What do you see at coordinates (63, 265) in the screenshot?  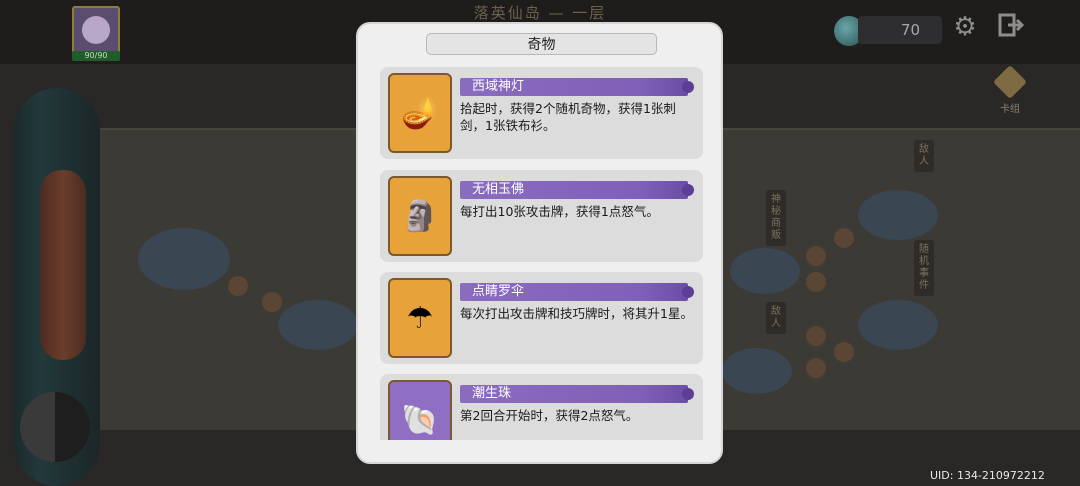 I see `scroll-progress` at bounding box center [63, 265].